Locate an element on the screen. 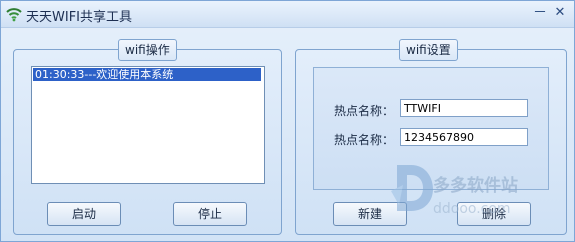 The height and width of the screenshot is (242, 575). delete-button: 删除 is located at coordinates (494, 214).